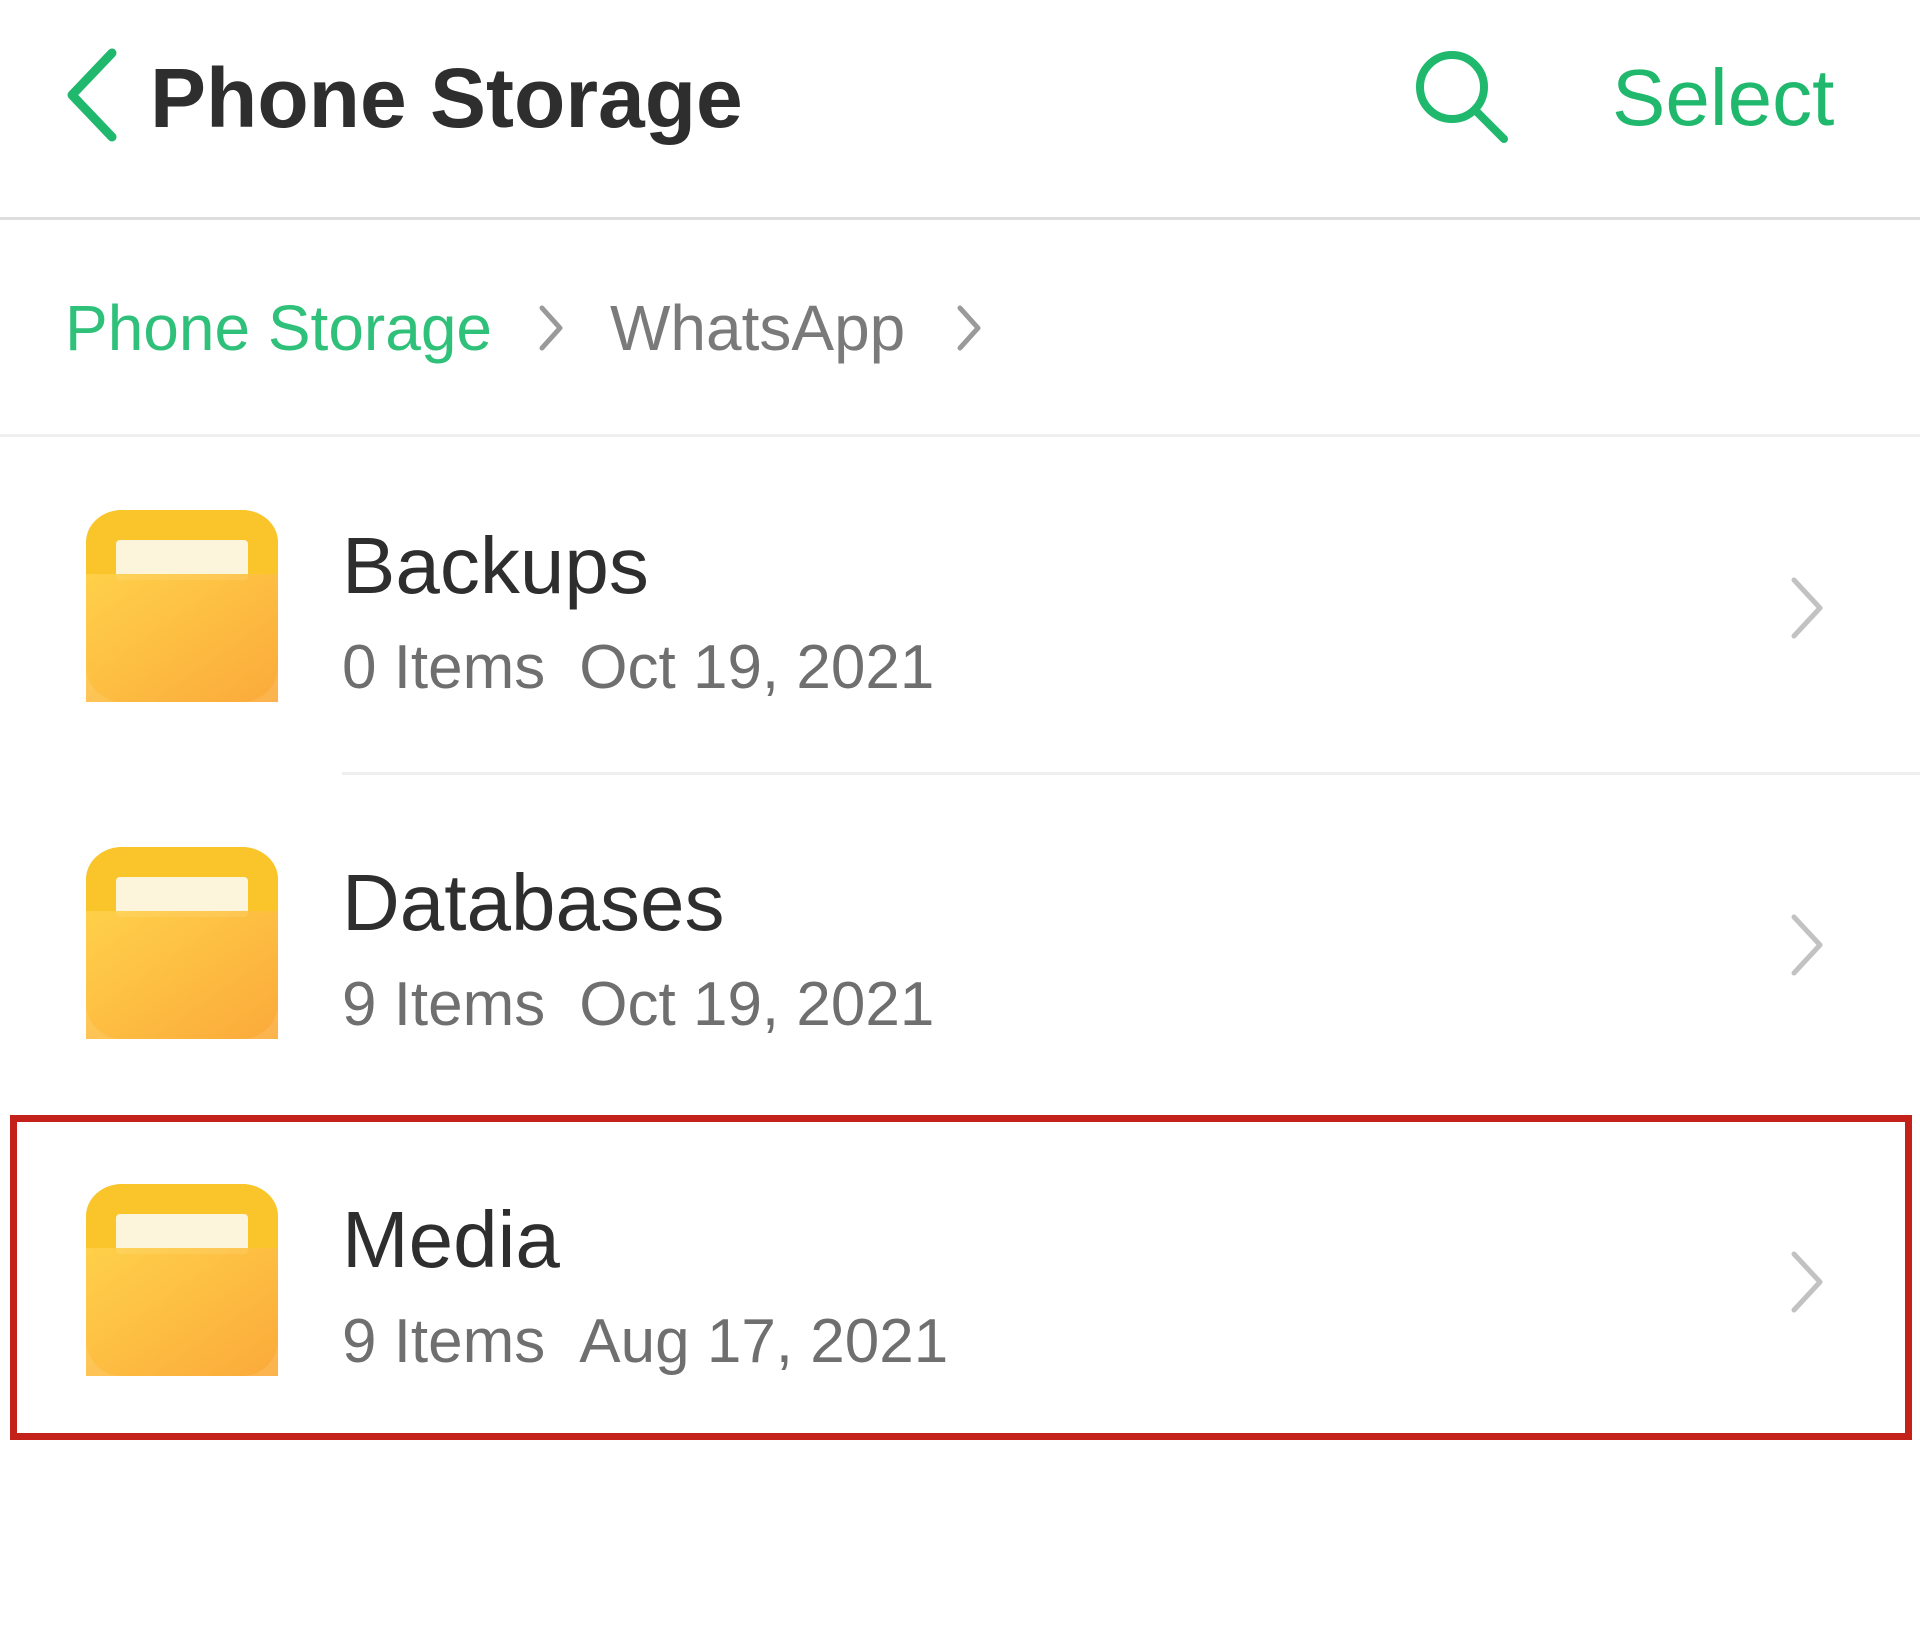 The height and width of the screenshot is (1635, 1920). What do you see at coordinates (764, 1341) in the screenshot?
I see `folder-date: Aug 17, 2021` at bounding box center [764, 1341].